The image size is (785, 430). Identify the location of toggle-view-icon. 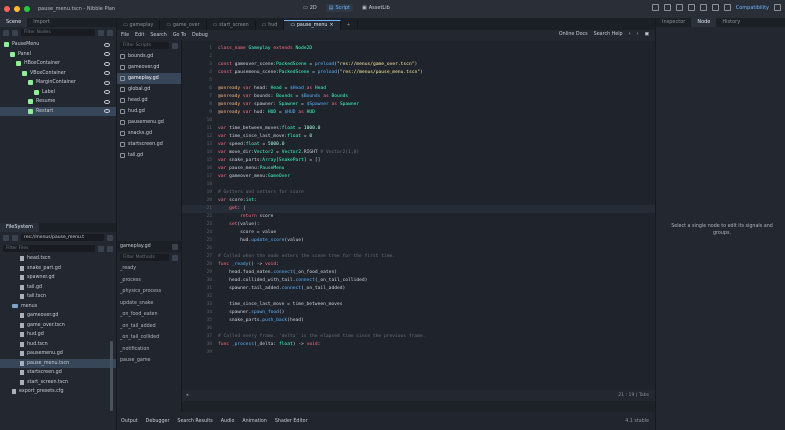
(110, 237).